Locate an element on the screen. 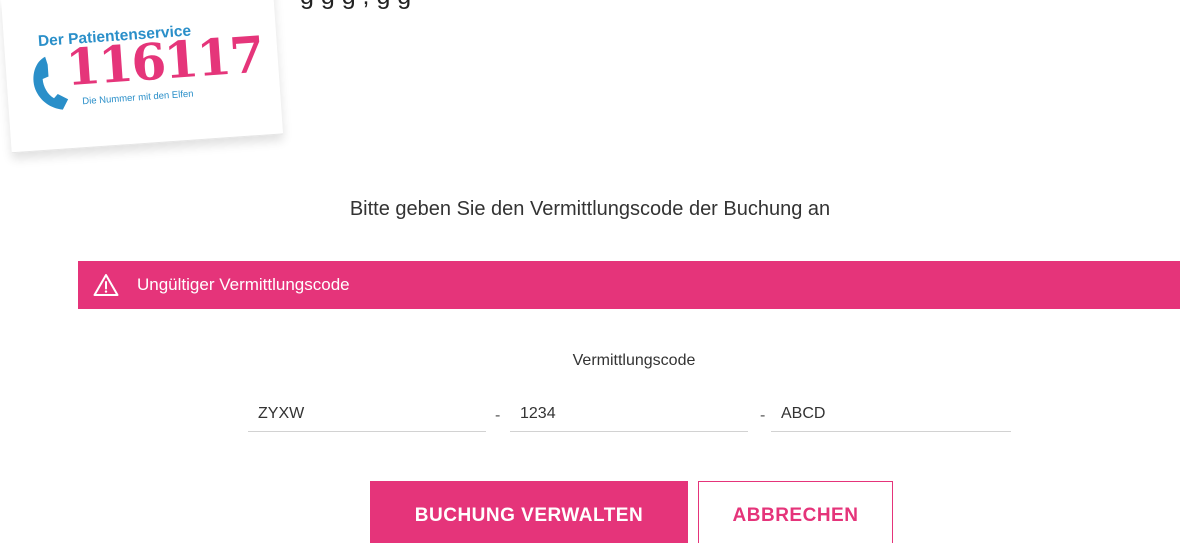  code-part-1-input is located at coordinates (367, 414).